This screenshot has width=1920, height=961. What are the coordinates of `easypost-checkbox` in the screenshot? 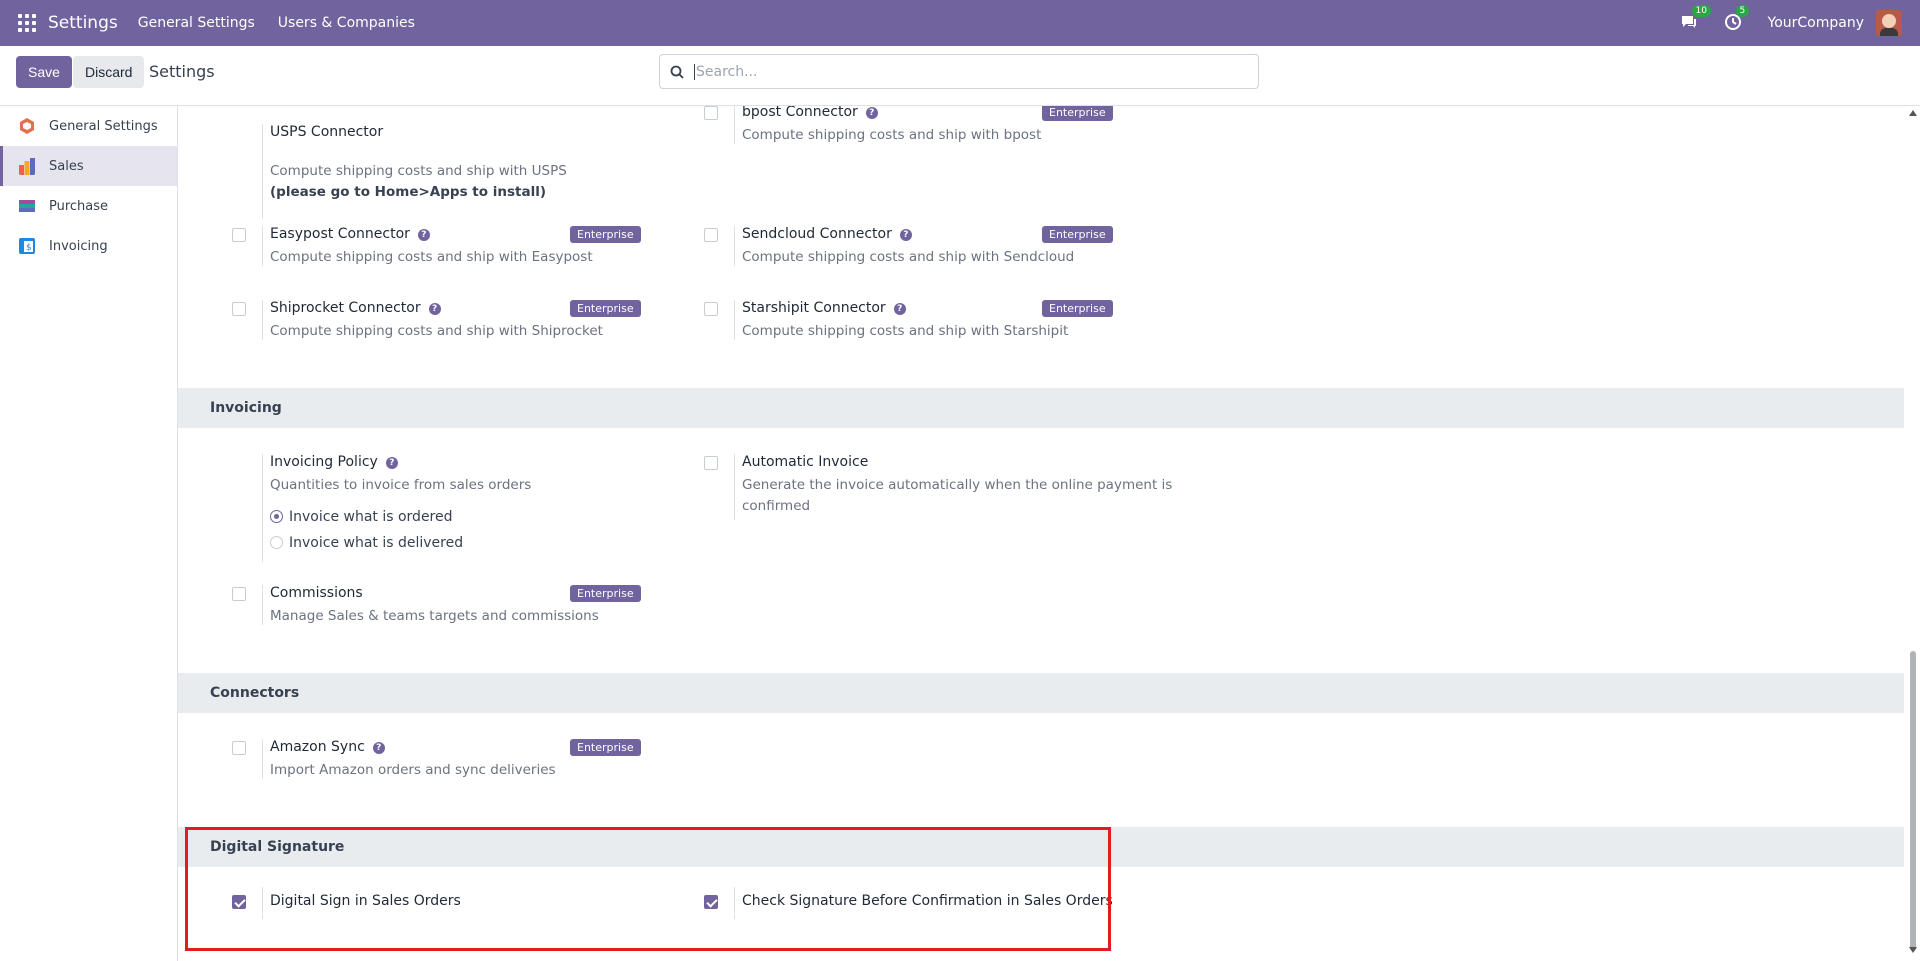 It's located at (239, 235).